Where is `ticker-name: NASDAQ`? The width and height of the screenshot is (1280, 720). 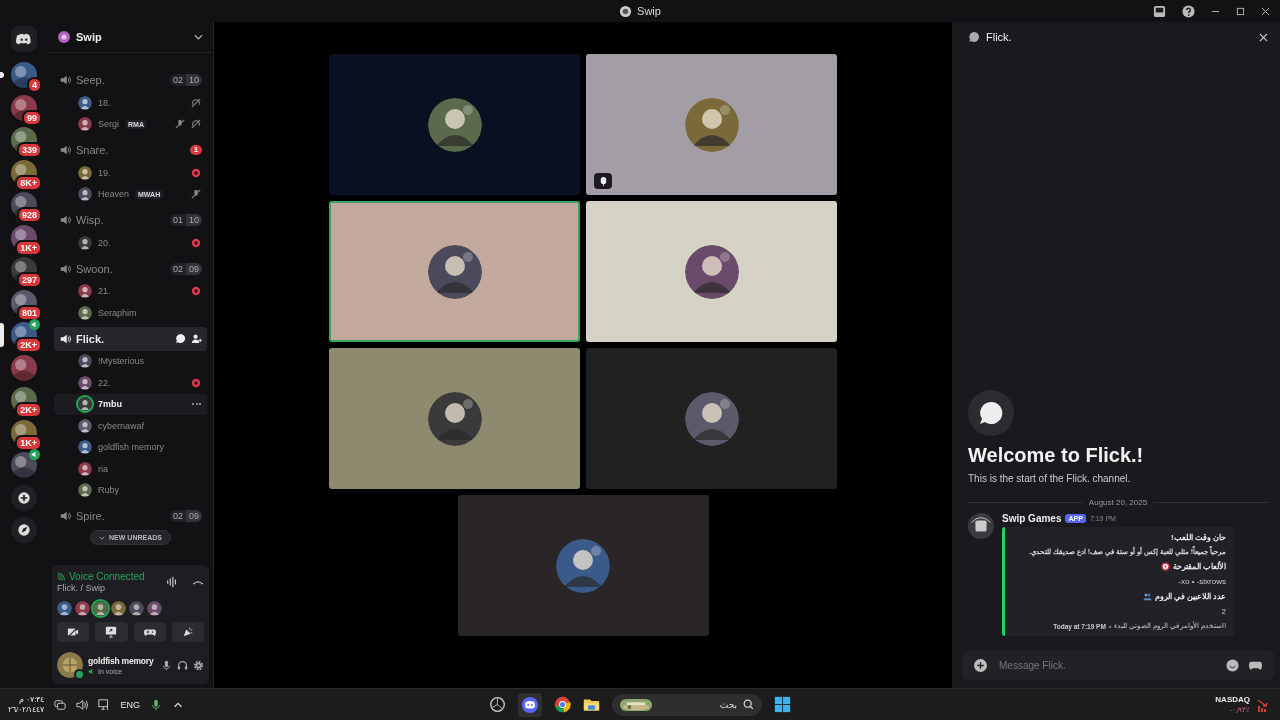 ticker-name: NASDAQ is located at coordinates (1232, 699).